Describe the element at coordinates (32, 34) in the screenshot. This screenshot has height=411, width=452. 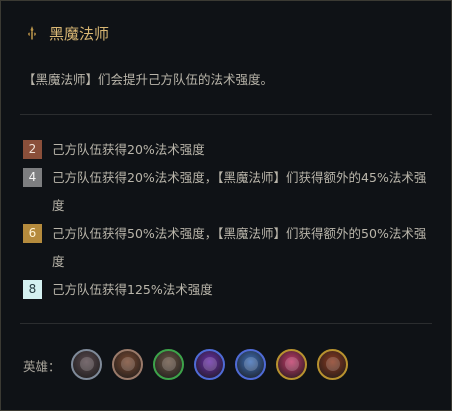
I see `wand-icon` at that location.